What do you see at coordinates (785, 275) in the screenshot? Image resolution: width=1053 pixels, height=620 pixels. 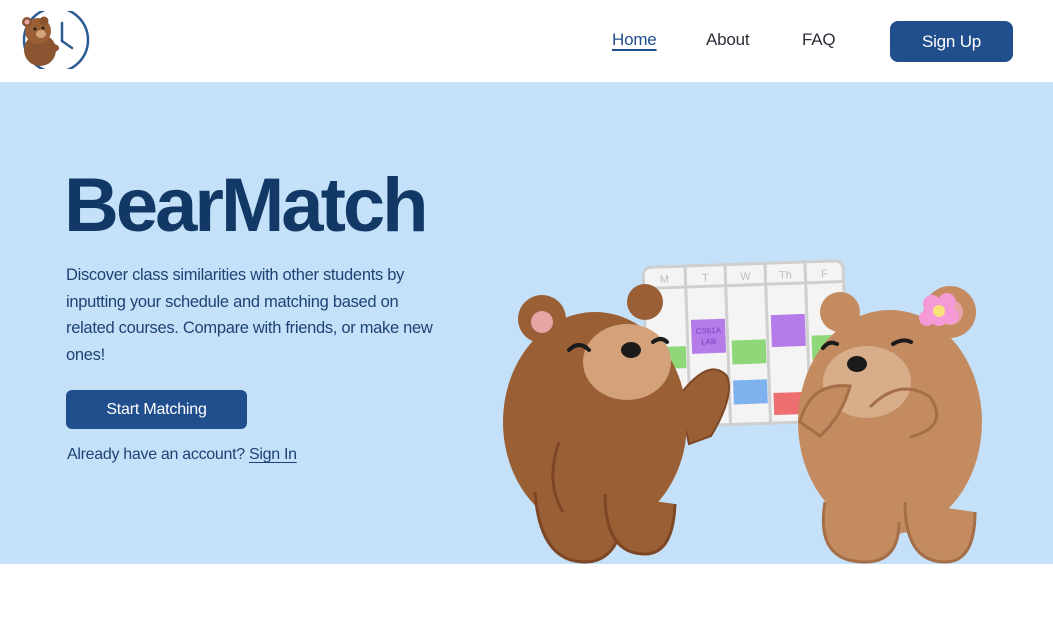 I see `calendar-day-label: Th` at bounding box center [785, 275].